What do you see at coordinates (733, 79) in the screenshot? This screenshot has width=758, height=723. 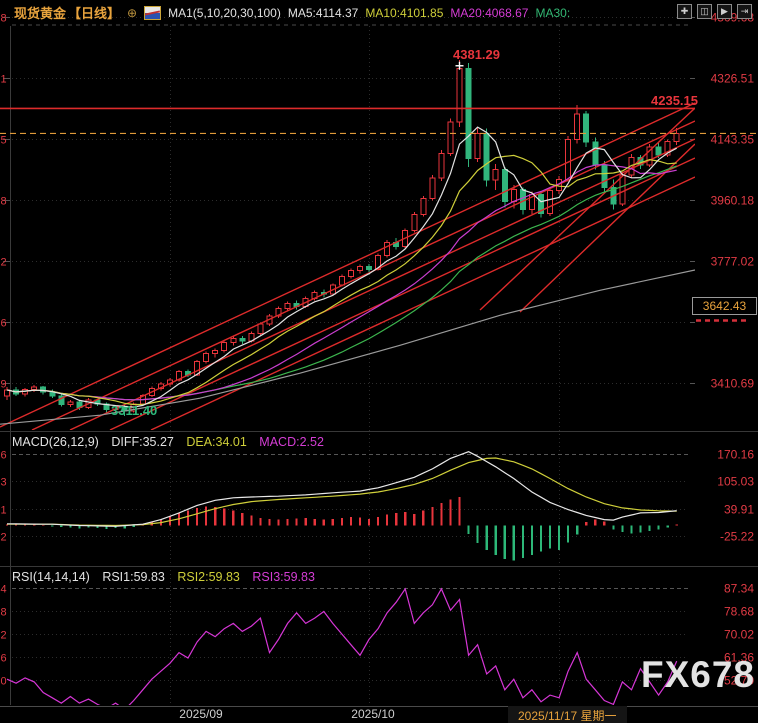 I see `y-axis-label: 4326.51` at bounding box center [733, 79].